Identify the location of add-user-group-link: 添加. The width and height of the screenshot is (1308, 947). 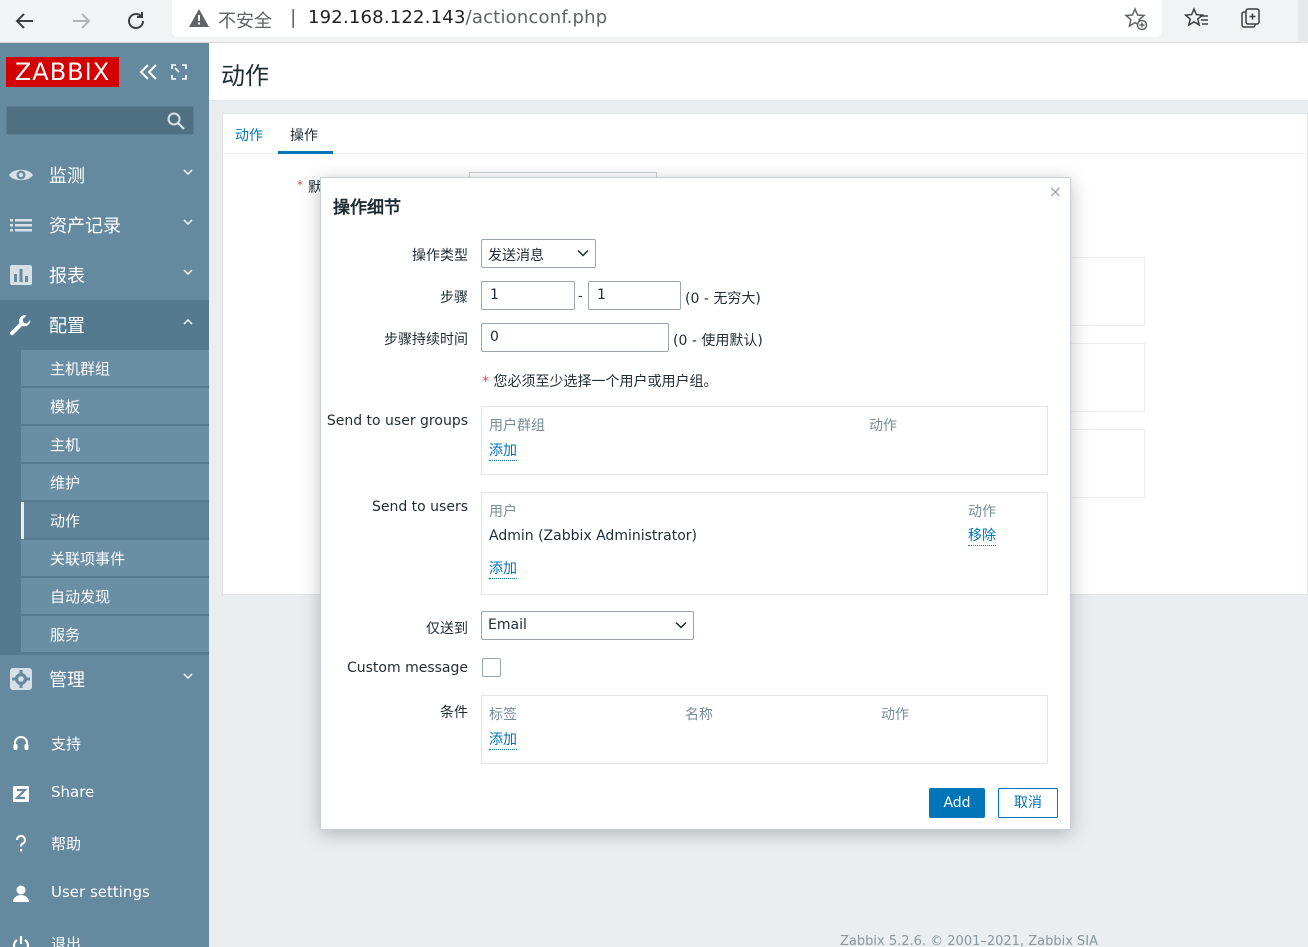
(503, 452).